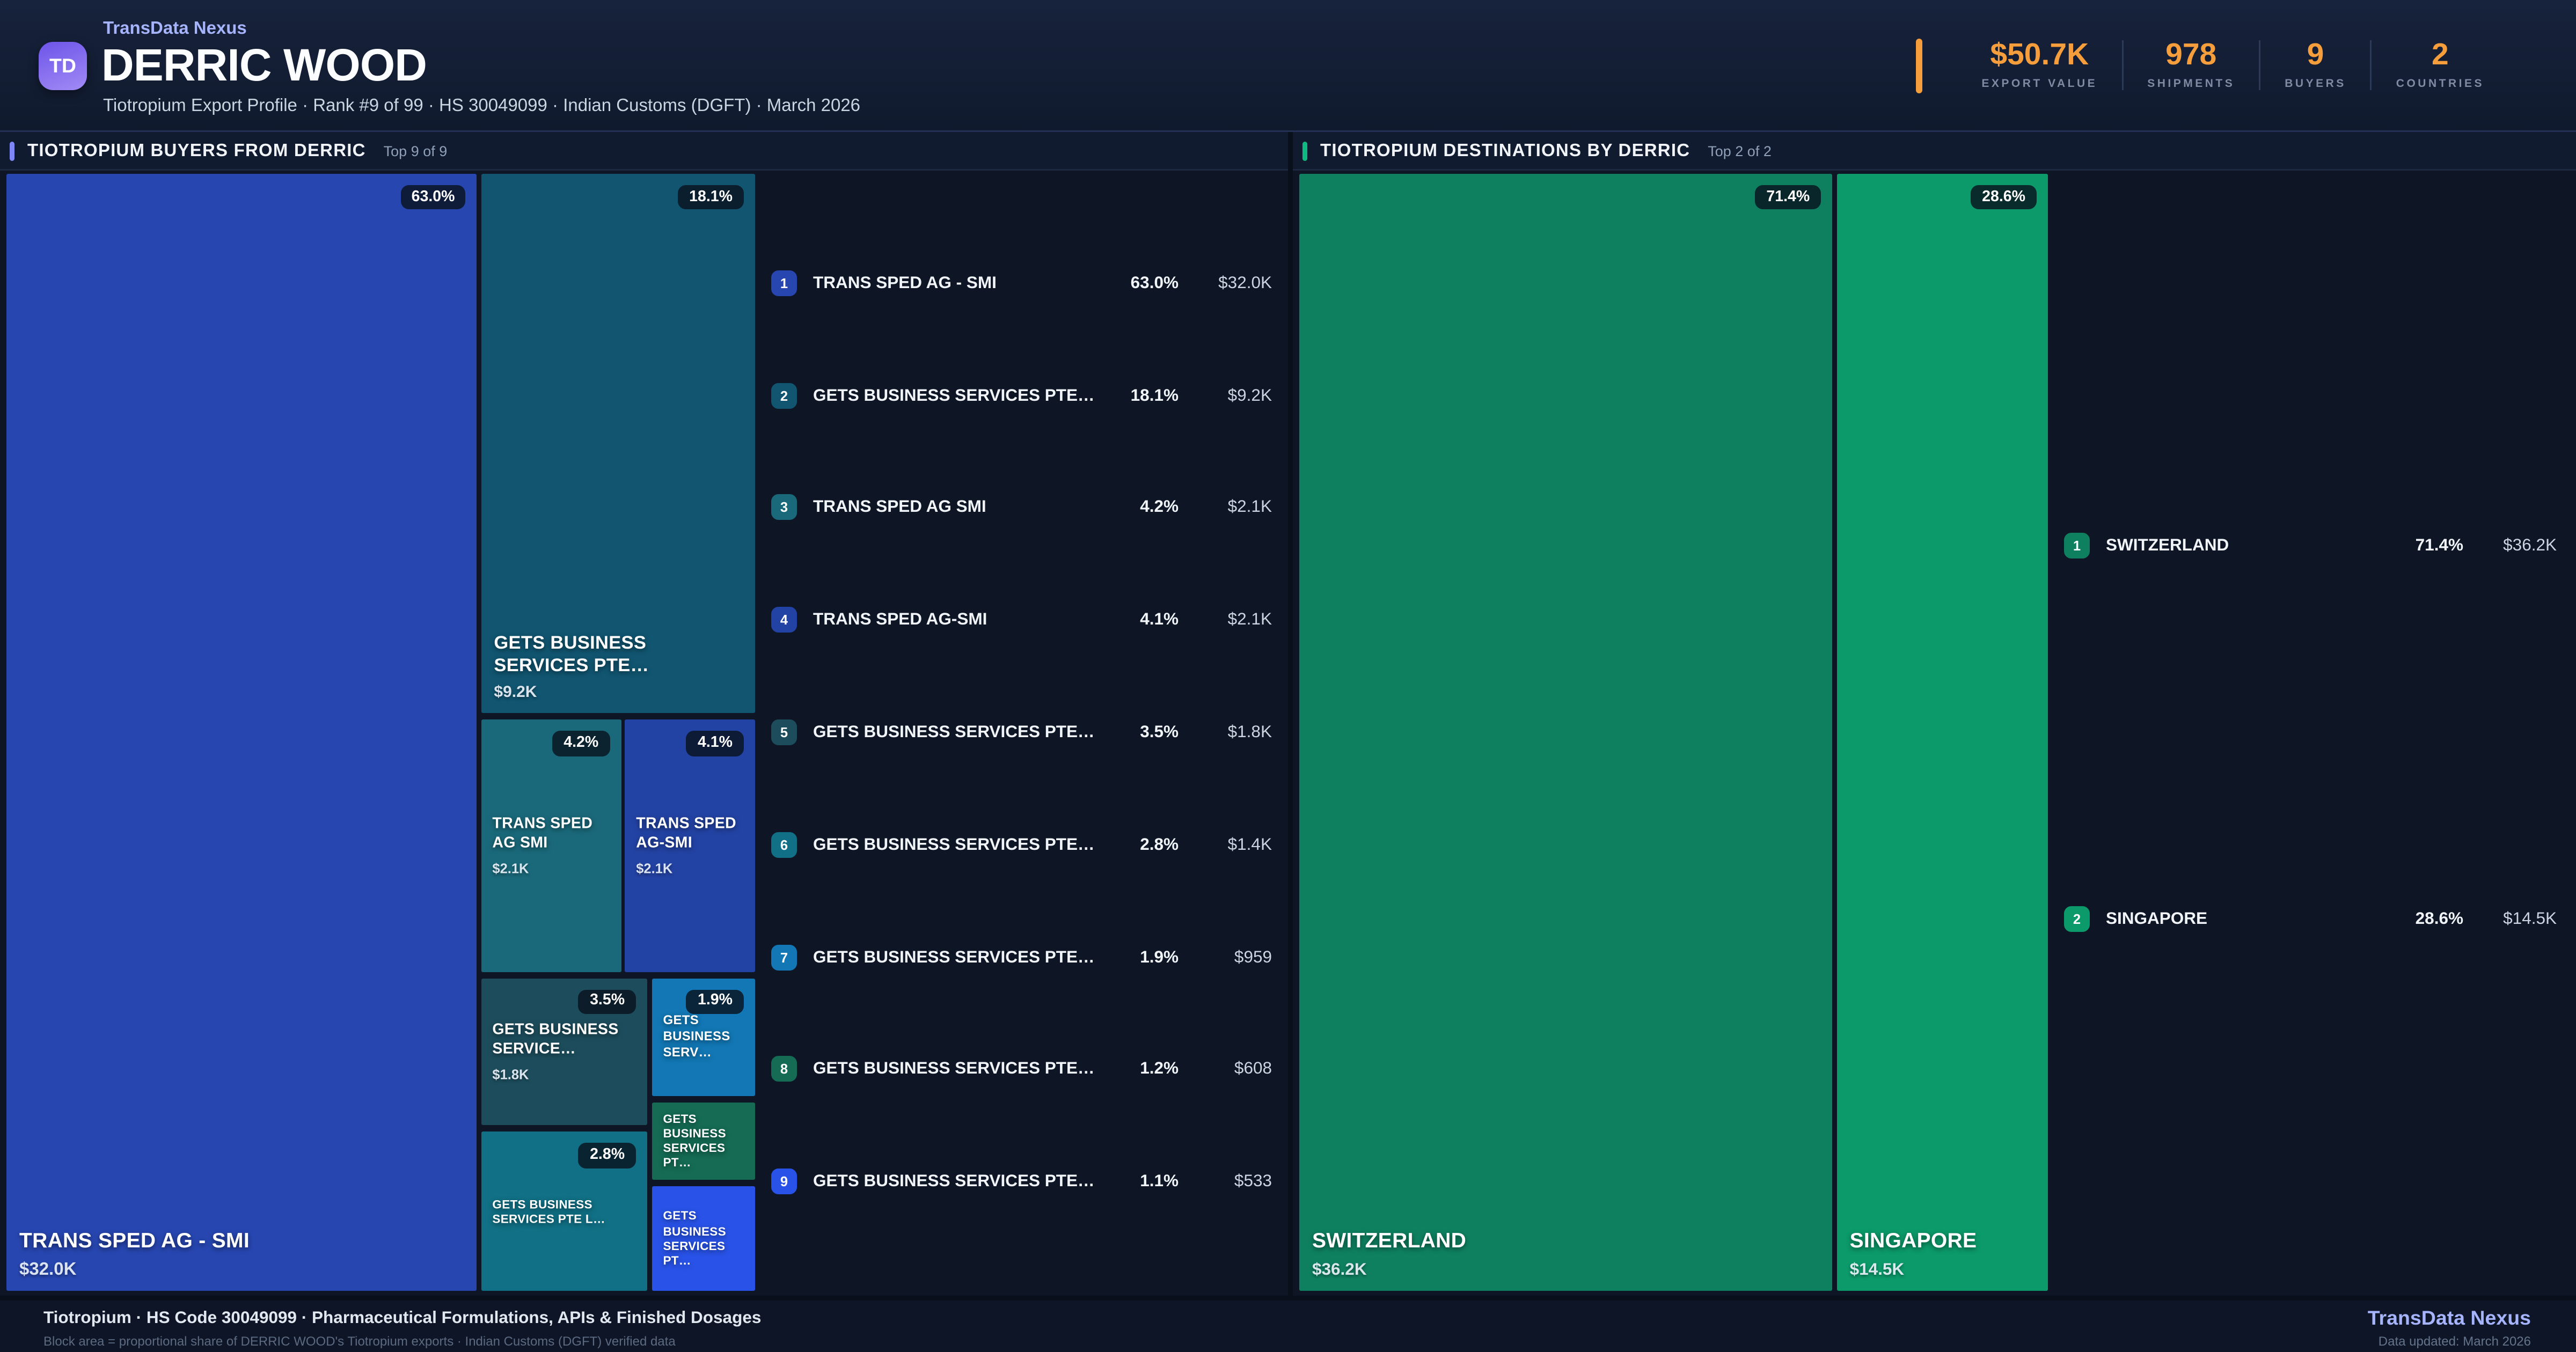 Image resolution: width=2576 pixels, height=1352 pixels. Describe the element at coordinates (784, 508) in the screenshot. I see `rank-badge: 3` at that location.